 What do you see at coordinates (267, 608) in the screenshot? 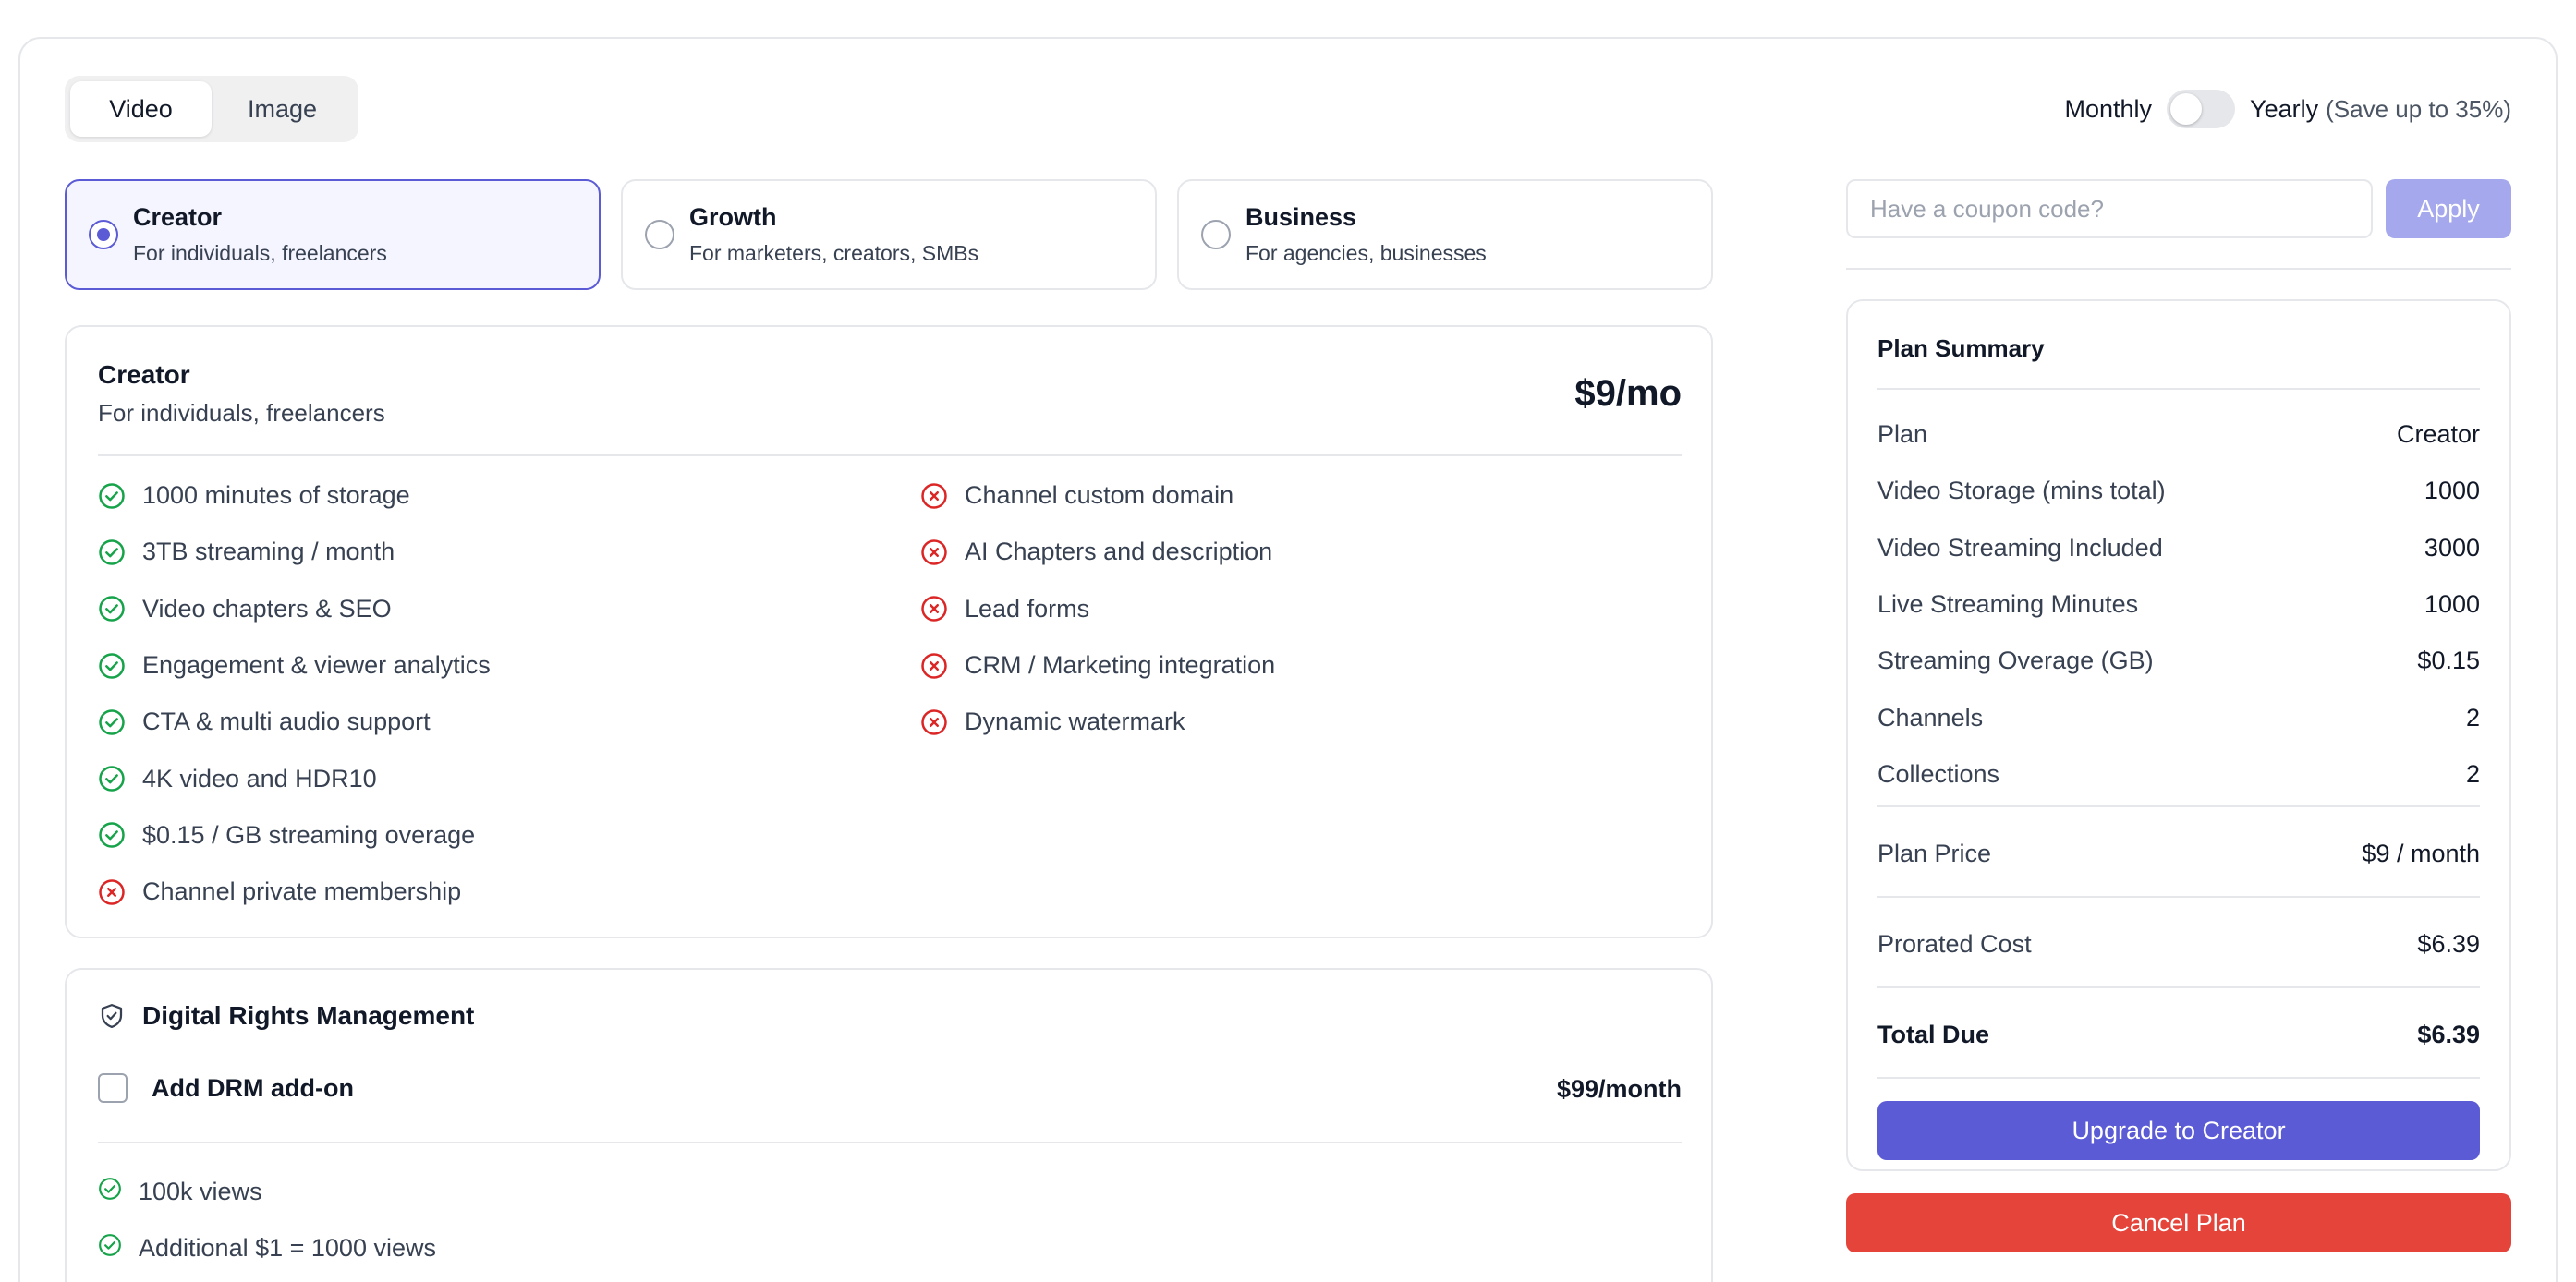
I see `feature-text: Video chapters & SEO` at bounding box center [267, 608].